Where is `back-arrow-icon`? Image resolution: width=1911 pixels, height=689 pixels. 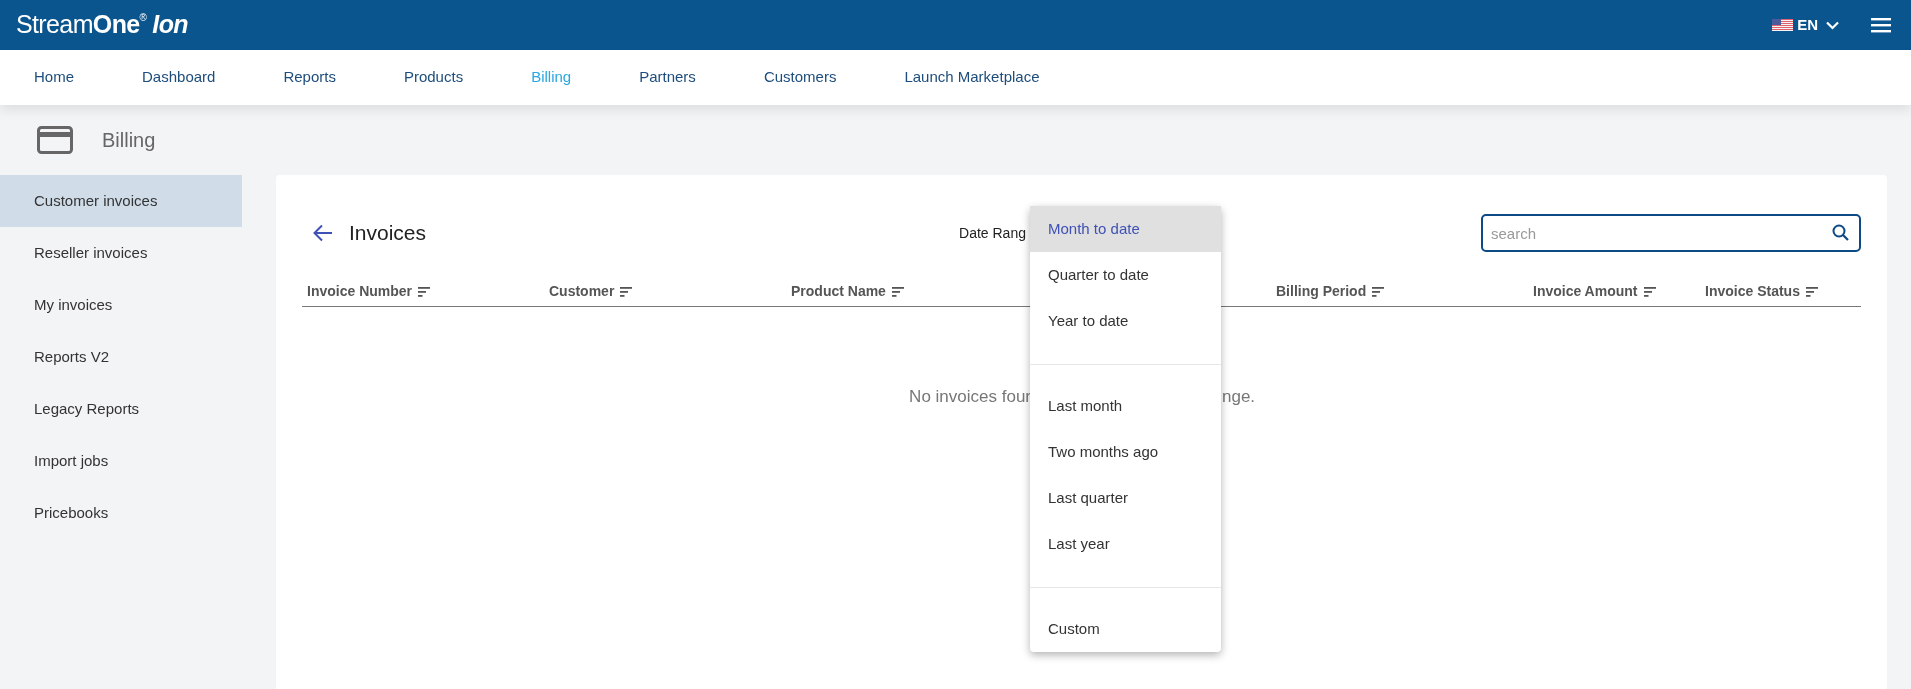 back-arrow-icon is located at coordinates (323, 233).